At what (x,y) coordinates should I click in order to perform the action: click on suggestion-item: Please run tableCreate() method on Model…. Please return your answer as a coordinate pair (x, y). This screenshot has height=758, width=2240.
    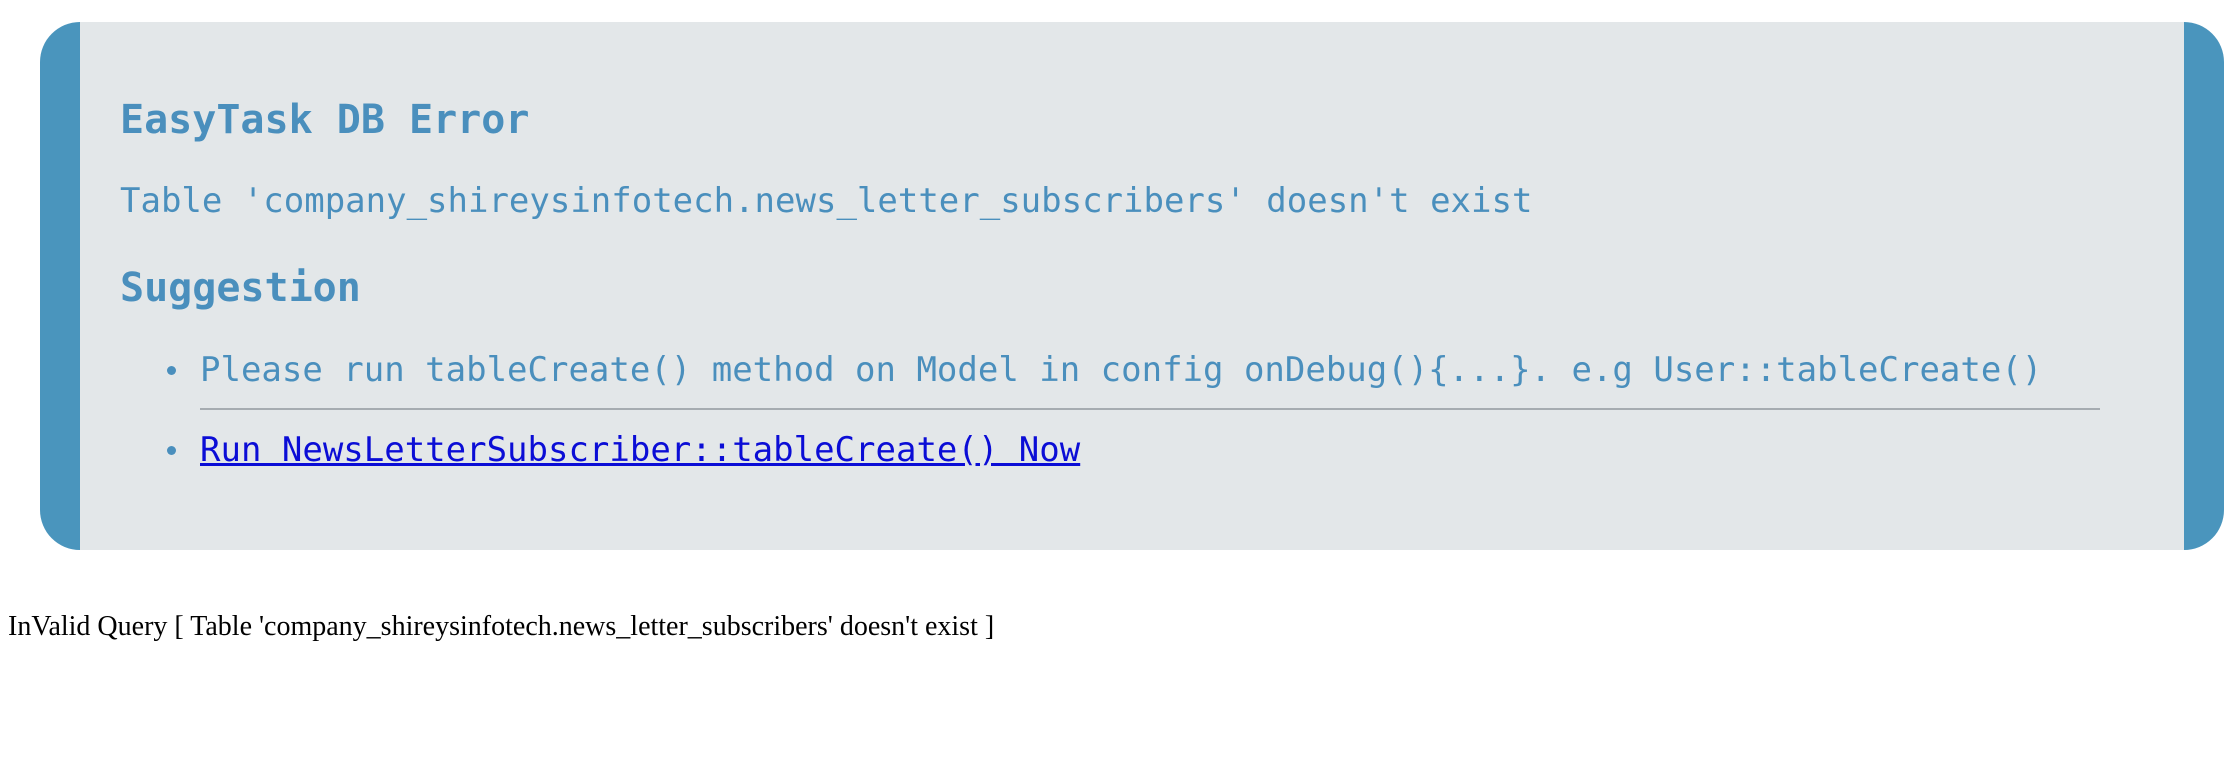
    Looking at the image, I should click on (1133, 380).